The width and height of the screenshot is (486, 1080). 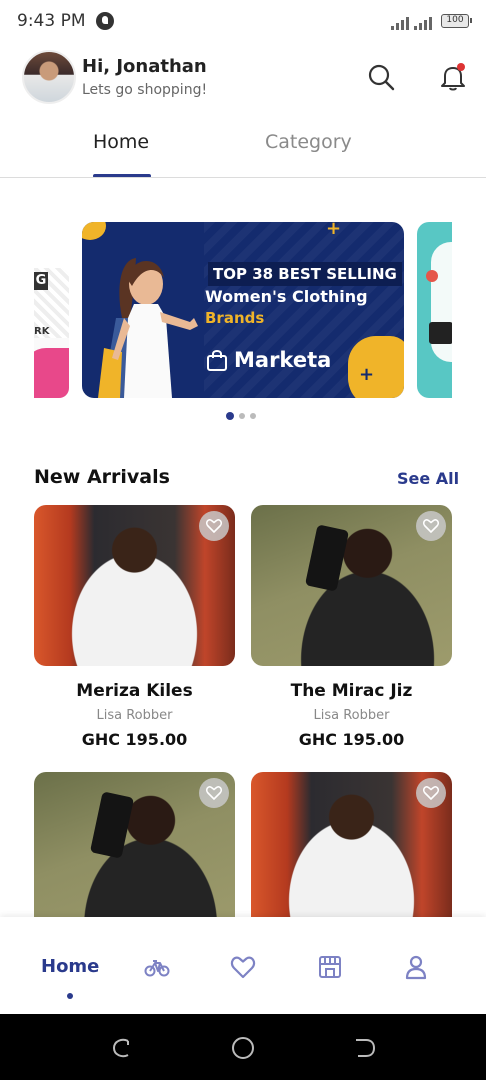 What do you see at coordinates (144, 66) in the screenshot?
I see `greeting-title: Hi, Jonathan` at bounding box center [144, 66].